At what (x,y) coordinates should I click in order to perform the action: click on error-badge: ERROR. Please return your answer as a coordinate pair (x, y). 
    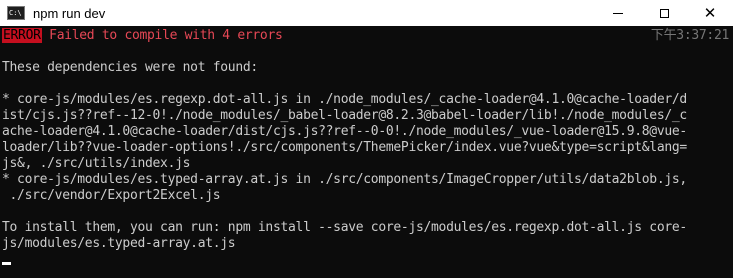
    Looking at the image, I should click on (22, 35).